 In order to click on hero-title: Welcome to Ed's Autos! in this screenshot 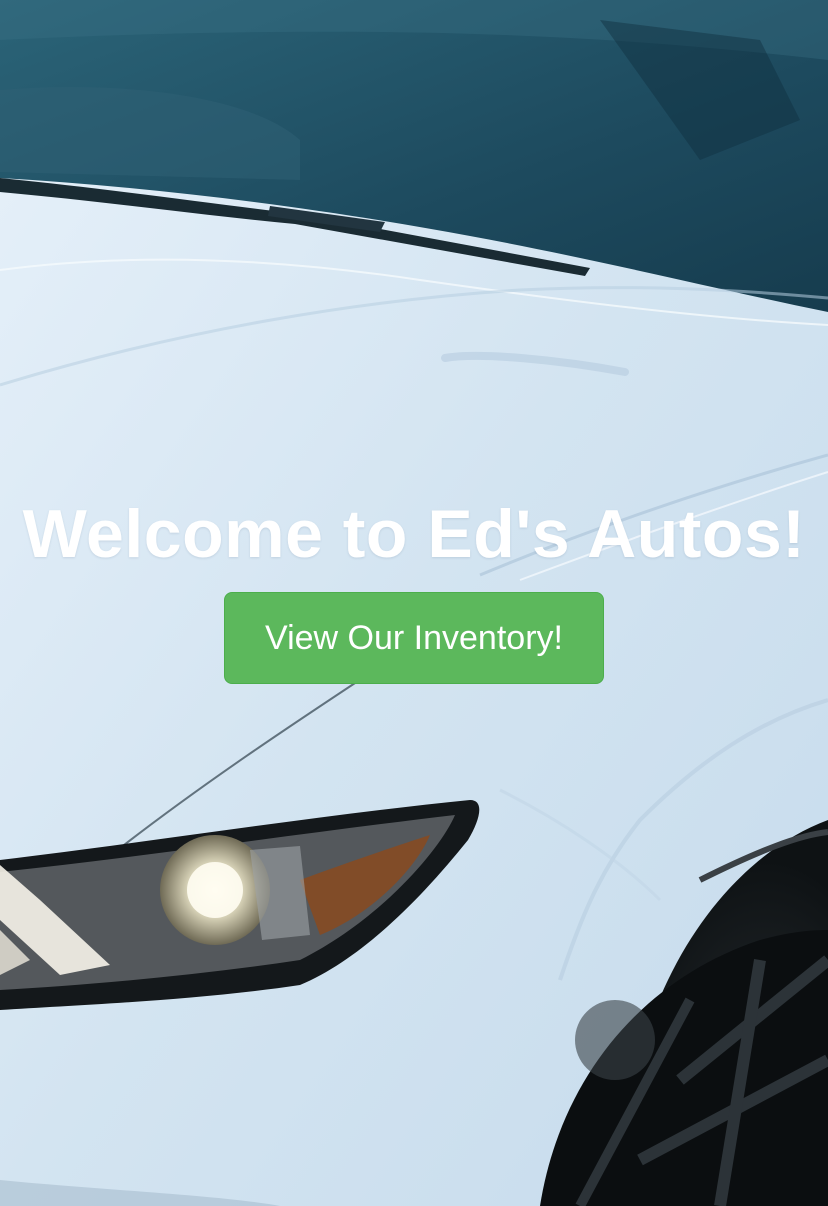, I will do `click(414, 534)`.